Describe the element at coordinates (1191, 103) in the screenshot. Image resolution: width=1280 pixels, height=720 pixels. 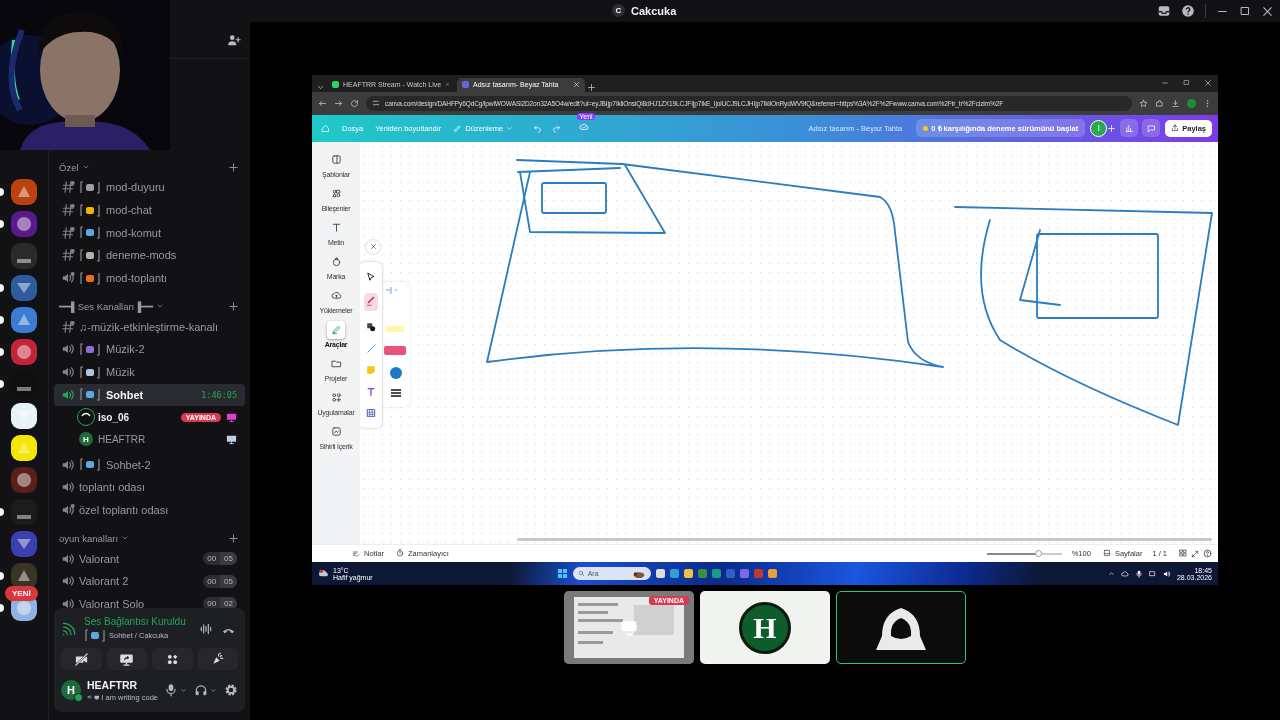
I see `profile-avatar` at that location.